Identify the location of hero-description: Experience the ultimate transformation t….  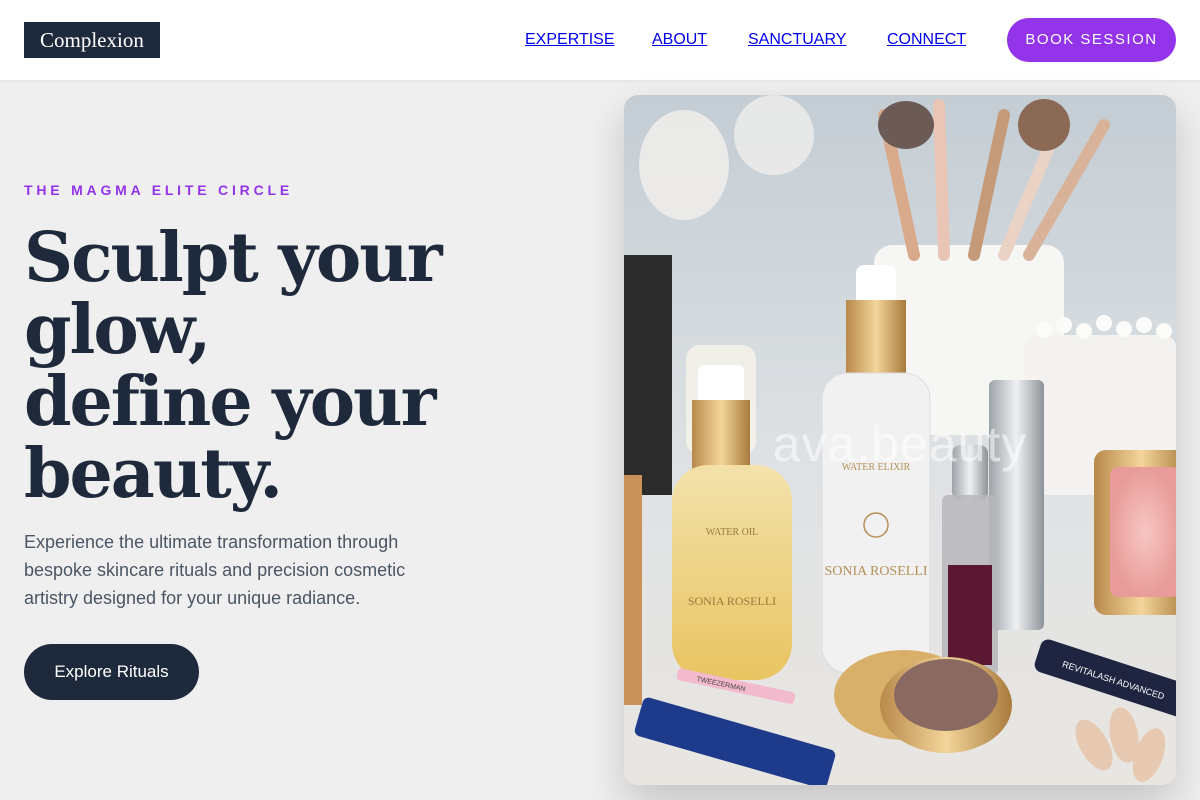
(215, 570).